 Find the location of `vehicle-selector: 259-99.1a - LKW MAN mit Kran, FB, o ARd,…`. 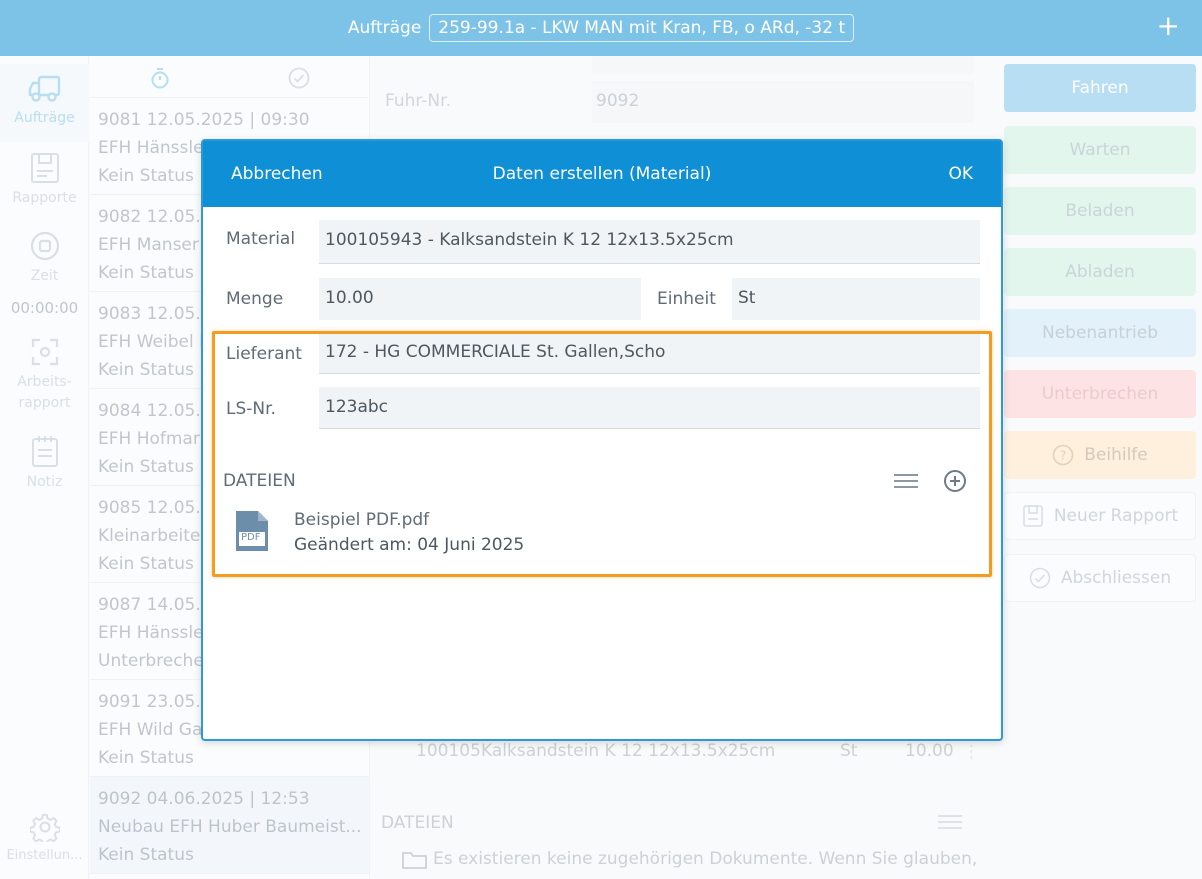

vehicle-selector: 259-99.1a - LKW MAN mit Kran, FB, o ARd,… is located at coordinates (642, 28).